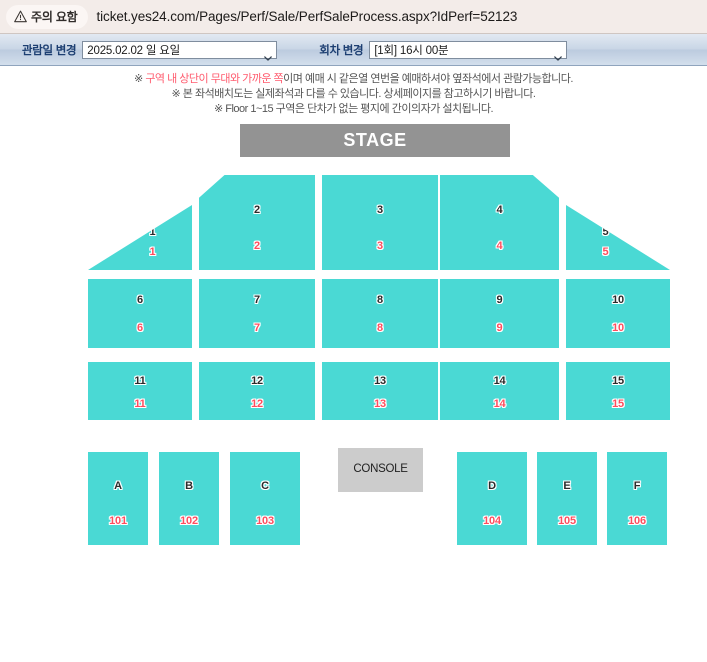 The height and width of the screenshot is (662, 707). I want to click on seat-block-6-number: 6, so click(140, 327).